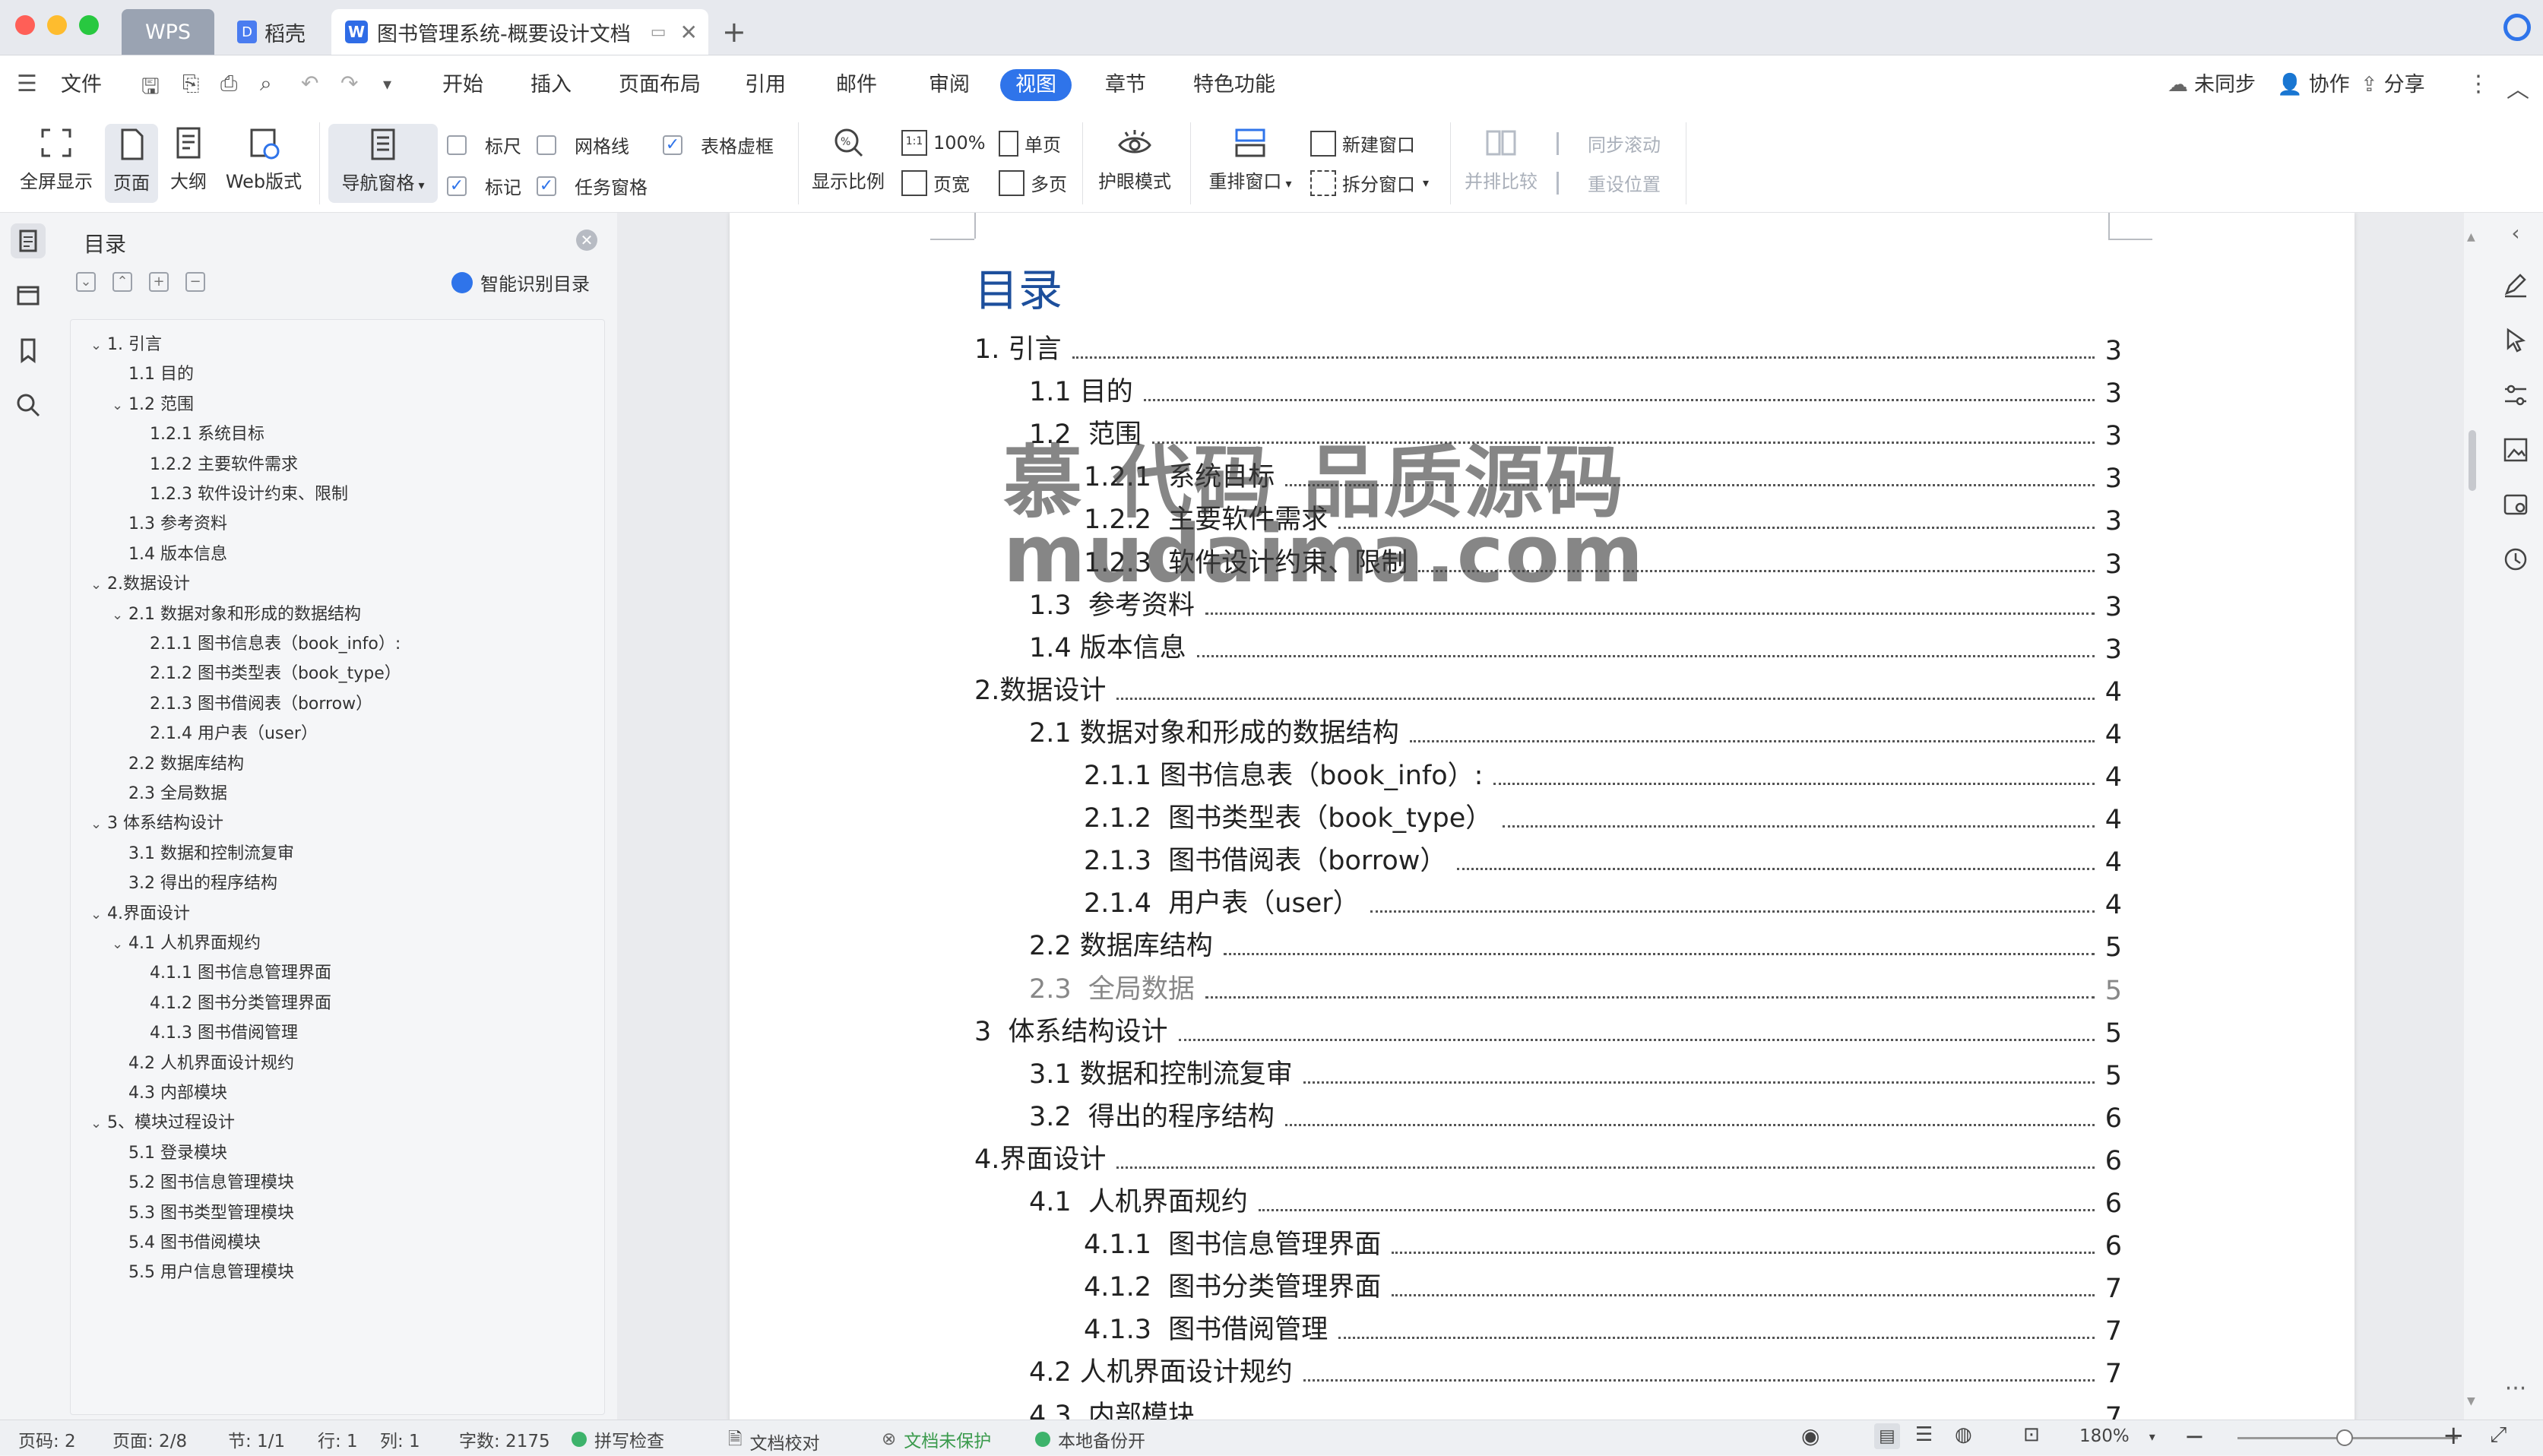 Image resolution: width=2543 pixels, height=1456 pixels. I want to click on nav-tree-item: 2.2 数据库结构, so click(186, 762).